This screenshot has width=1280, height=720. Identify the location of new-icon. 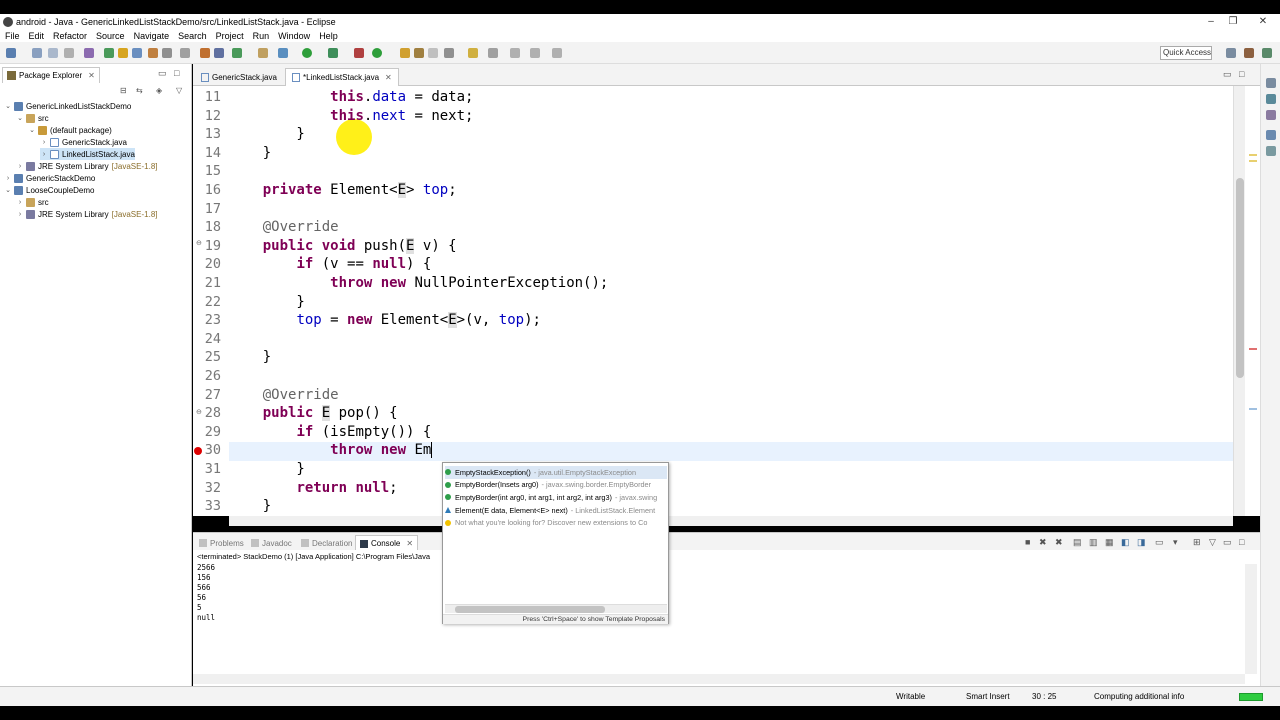
(11, 53).